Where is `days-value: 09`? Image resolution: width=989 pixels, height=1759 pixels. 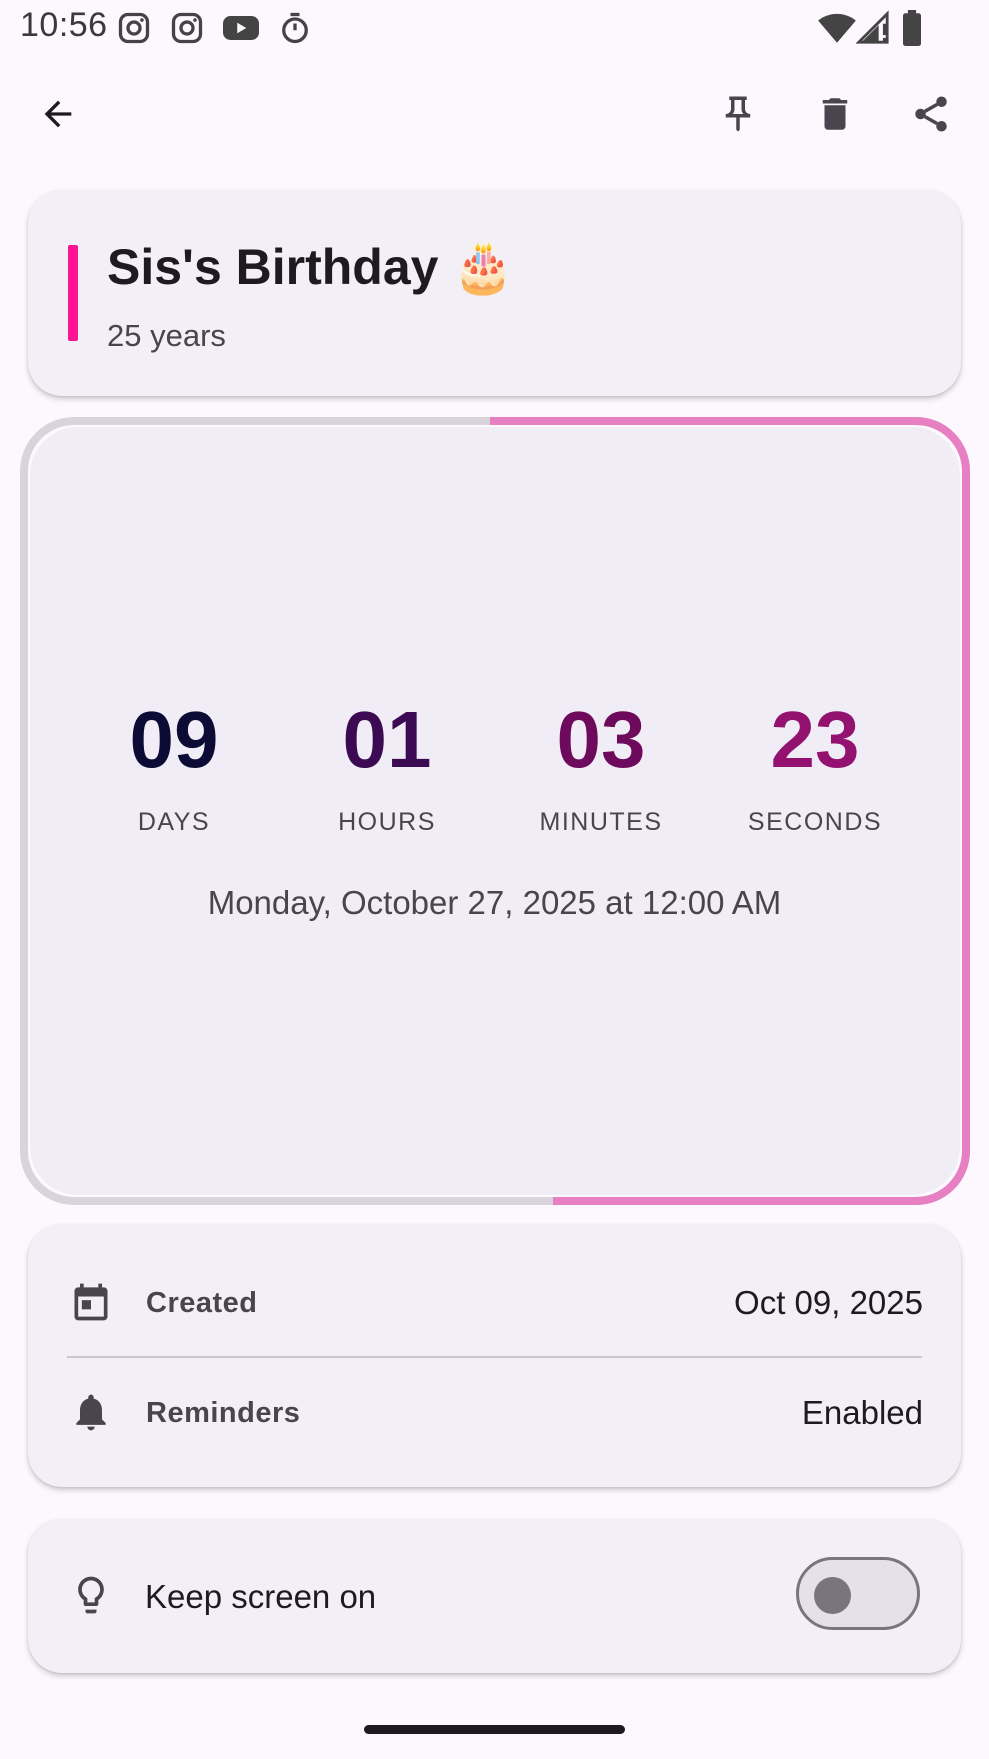
days-value: 09 is located at coordinates (174, 739).